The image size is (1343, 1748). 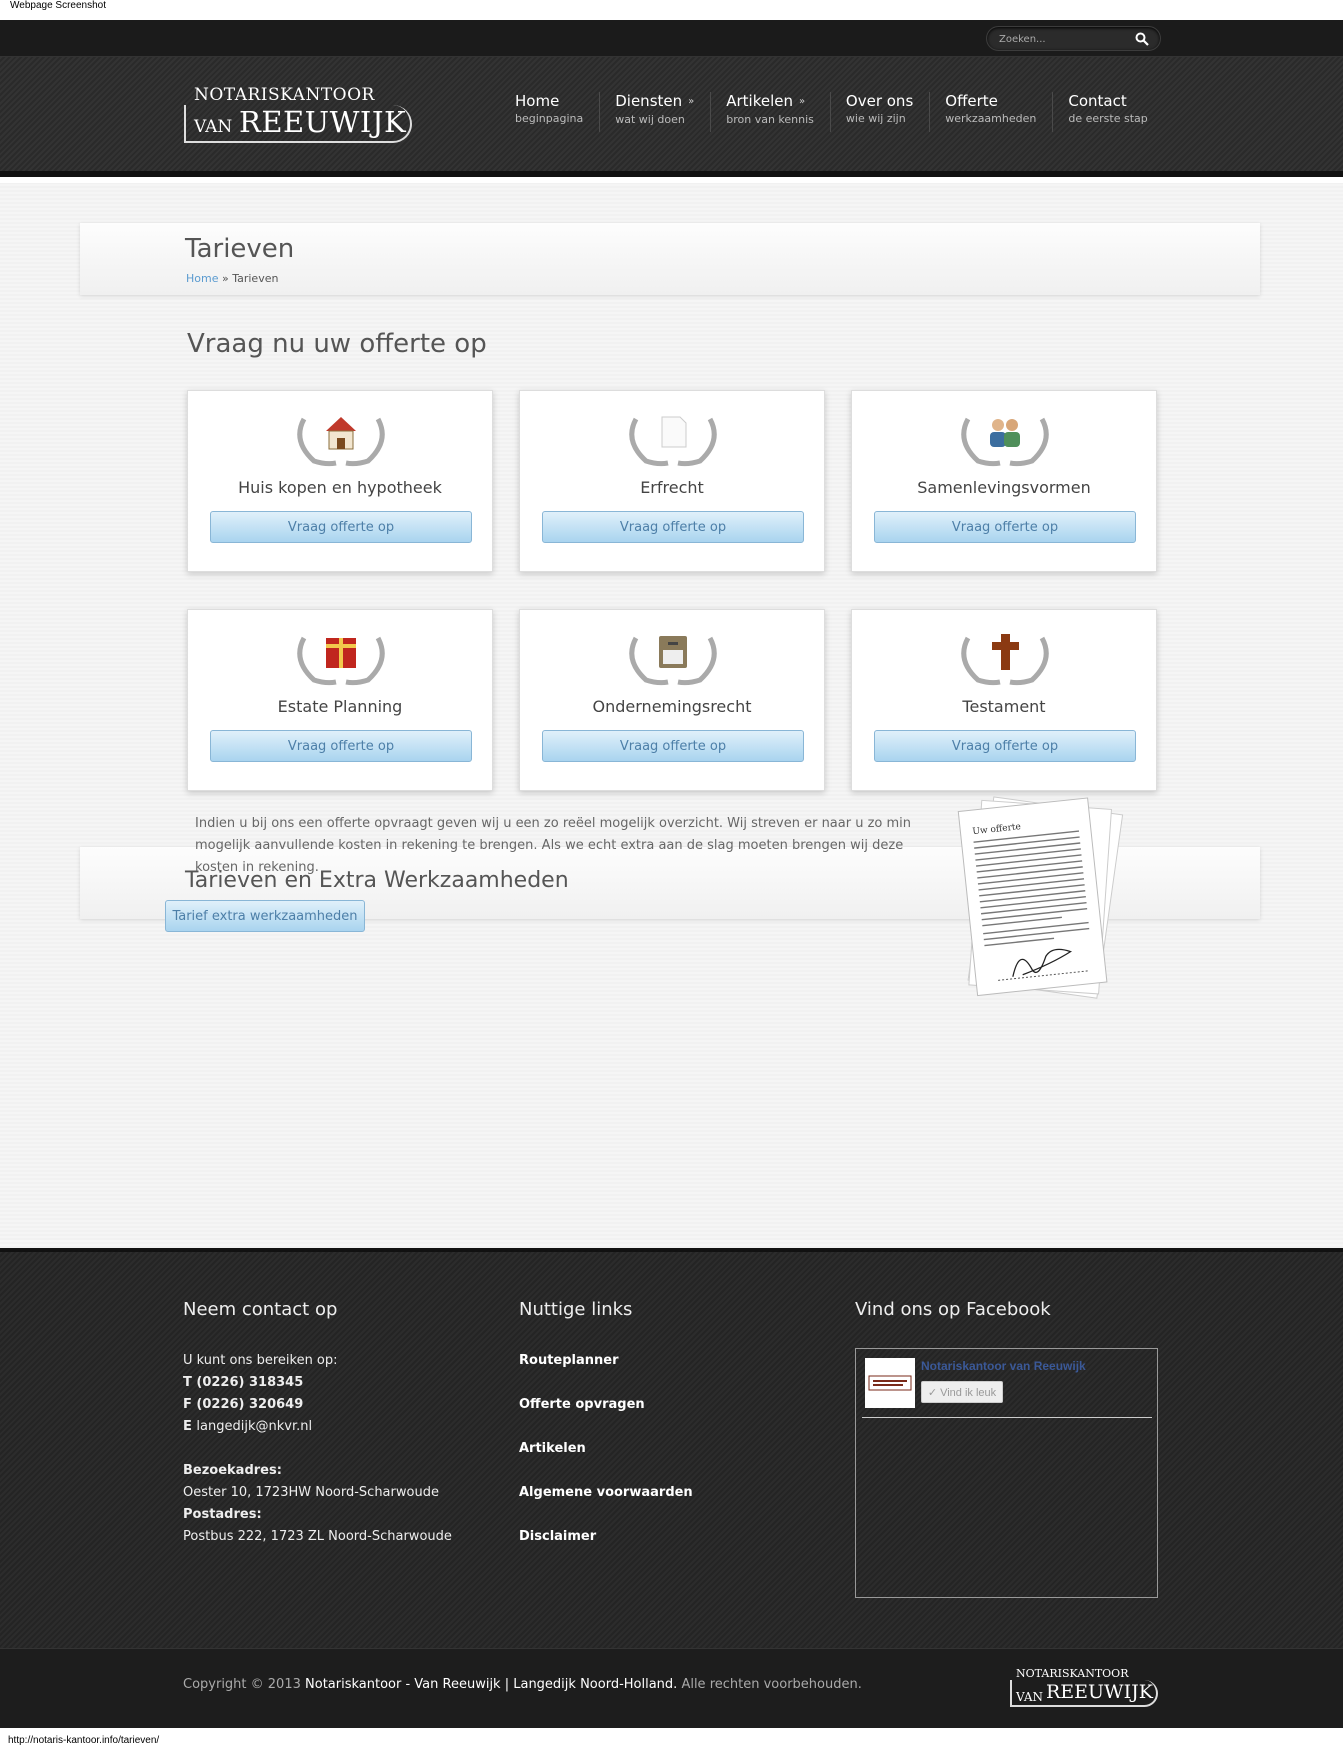 I want to click on copyright-prefix: Copyright © 2013, so click(x=244, y=1684).